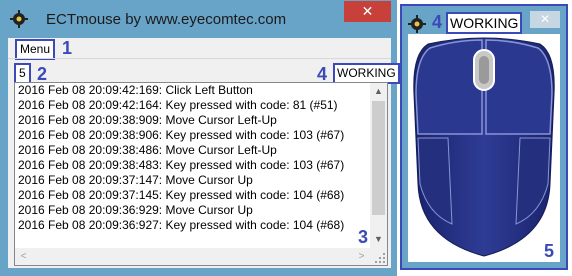 The image size is (572, 276). What do you see at coordinates (22, 73) in the screenshot?
I see `counter-box: 5` at bounding box center [22, 73].